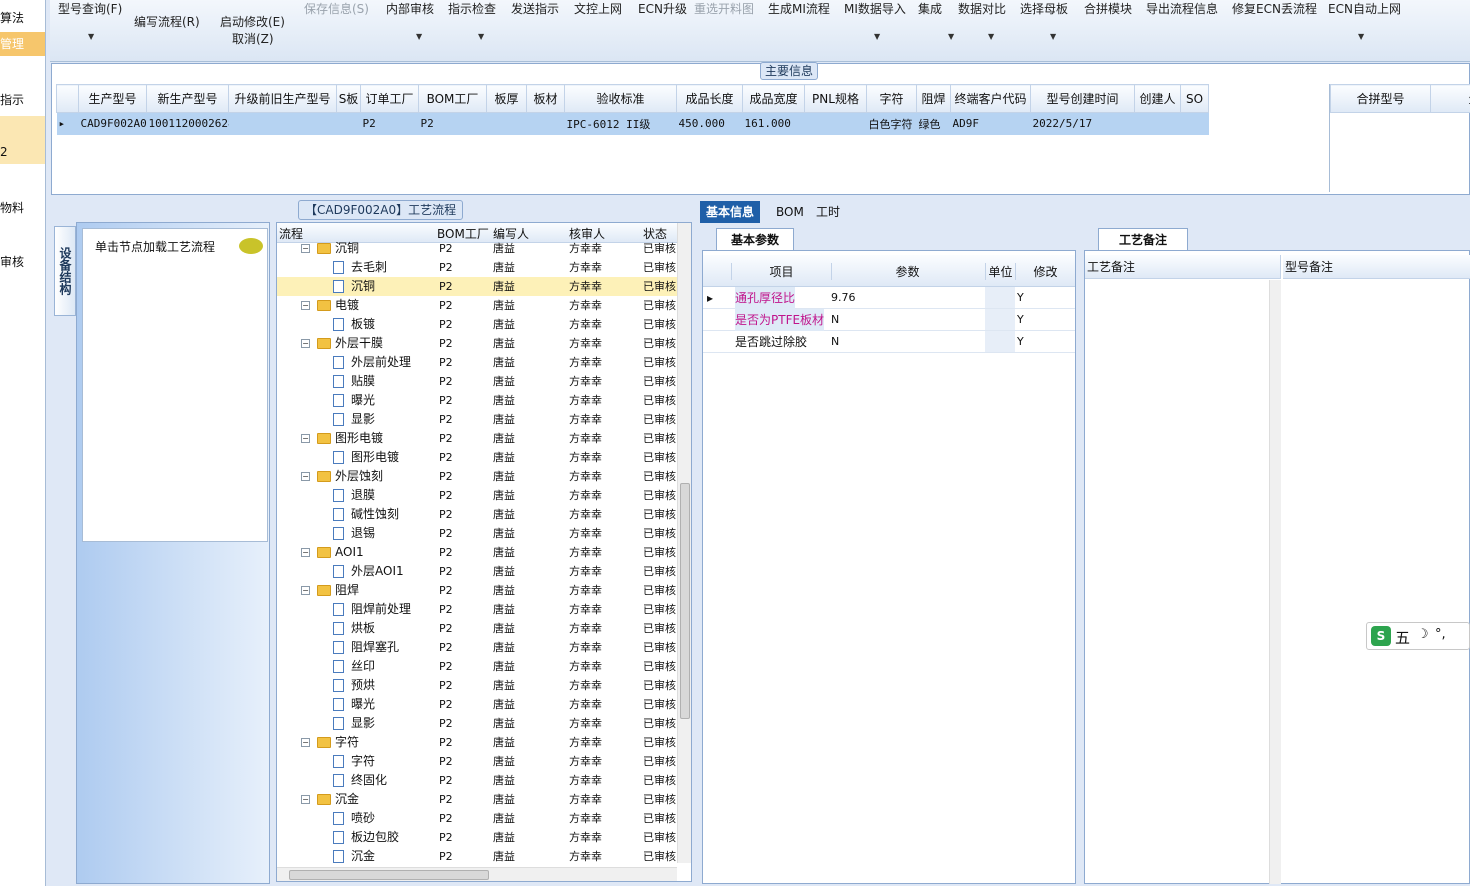 The width and height of the screenshot is (1470, 886). Describe the element at coordinates (799, 8) in the screenshot. I see `toolbar-button: 生成MI流程` at that location.